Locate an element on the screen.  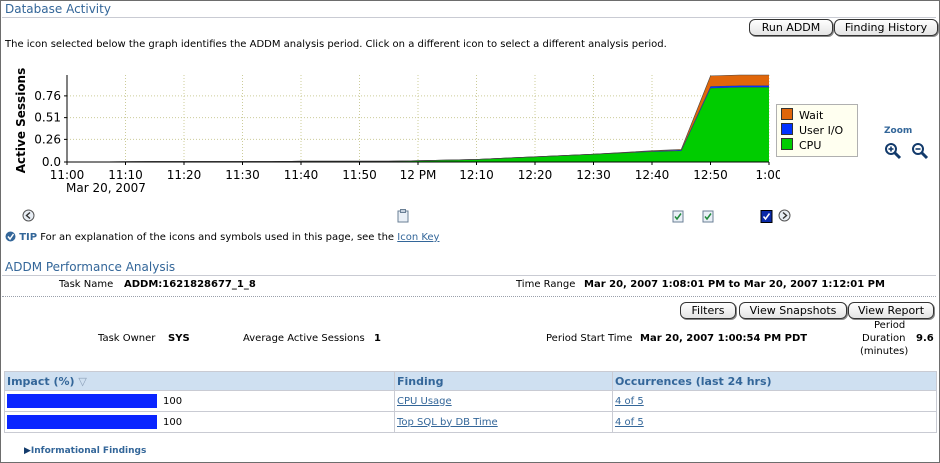
table-row: 100 Top SQL by DB Time 4 of 5 is located at coordinates (470, 422).